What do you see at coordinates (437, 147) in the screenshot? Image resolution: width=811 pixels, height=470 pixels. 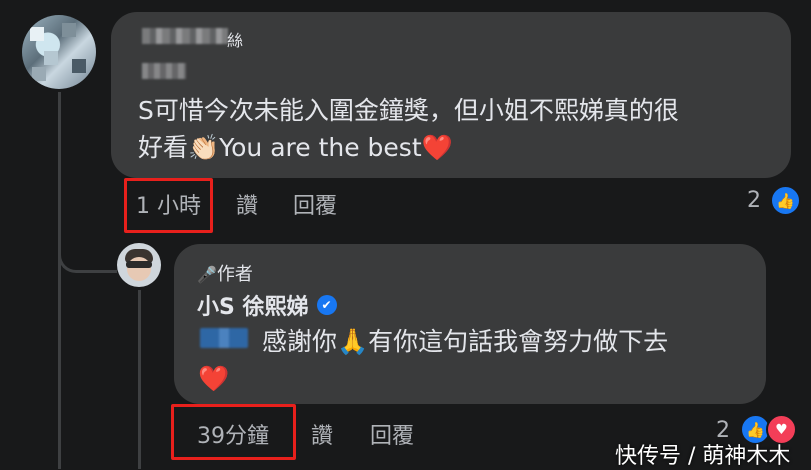 I see `heart-emoji-icon: ❤️` at bounding box center [437, 147].